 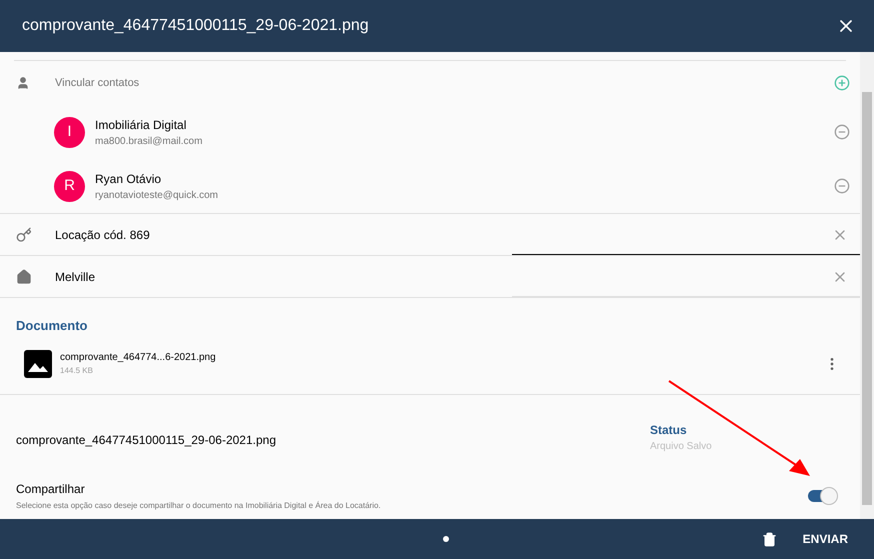 I want to click on avatar: R, so click(x=69, y=186).